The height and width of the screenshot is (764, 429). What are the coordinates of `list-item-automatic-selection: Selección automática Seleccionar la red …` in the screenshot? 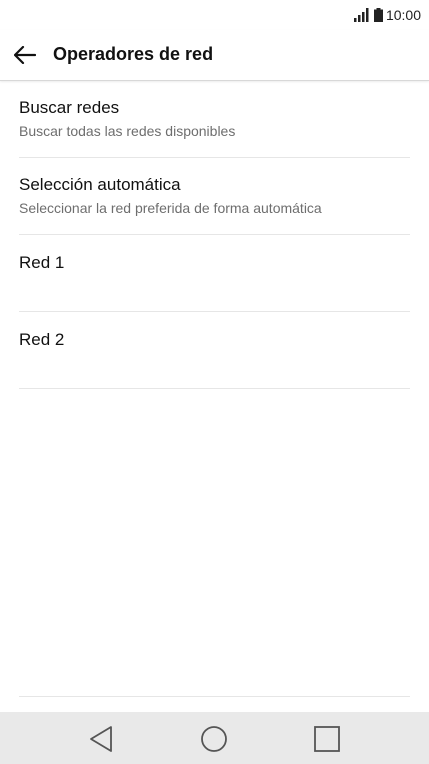 It's located at (214, 196).